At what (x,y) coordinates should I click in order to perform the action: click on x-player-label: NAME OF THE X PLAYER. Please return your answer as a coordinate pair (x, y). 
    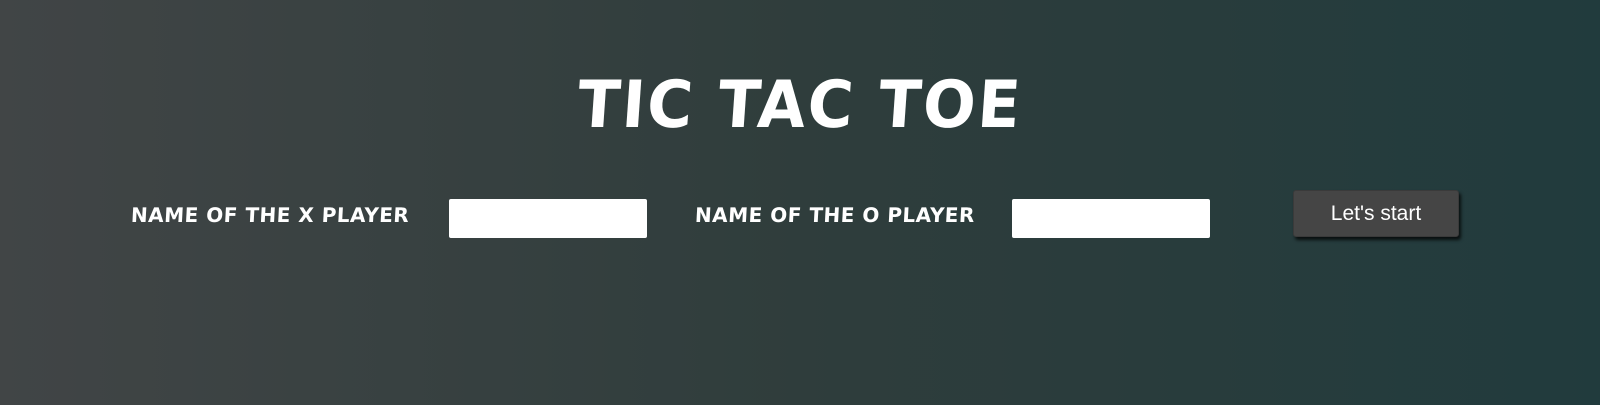
    Looking at the image, I should click on (270, 215).